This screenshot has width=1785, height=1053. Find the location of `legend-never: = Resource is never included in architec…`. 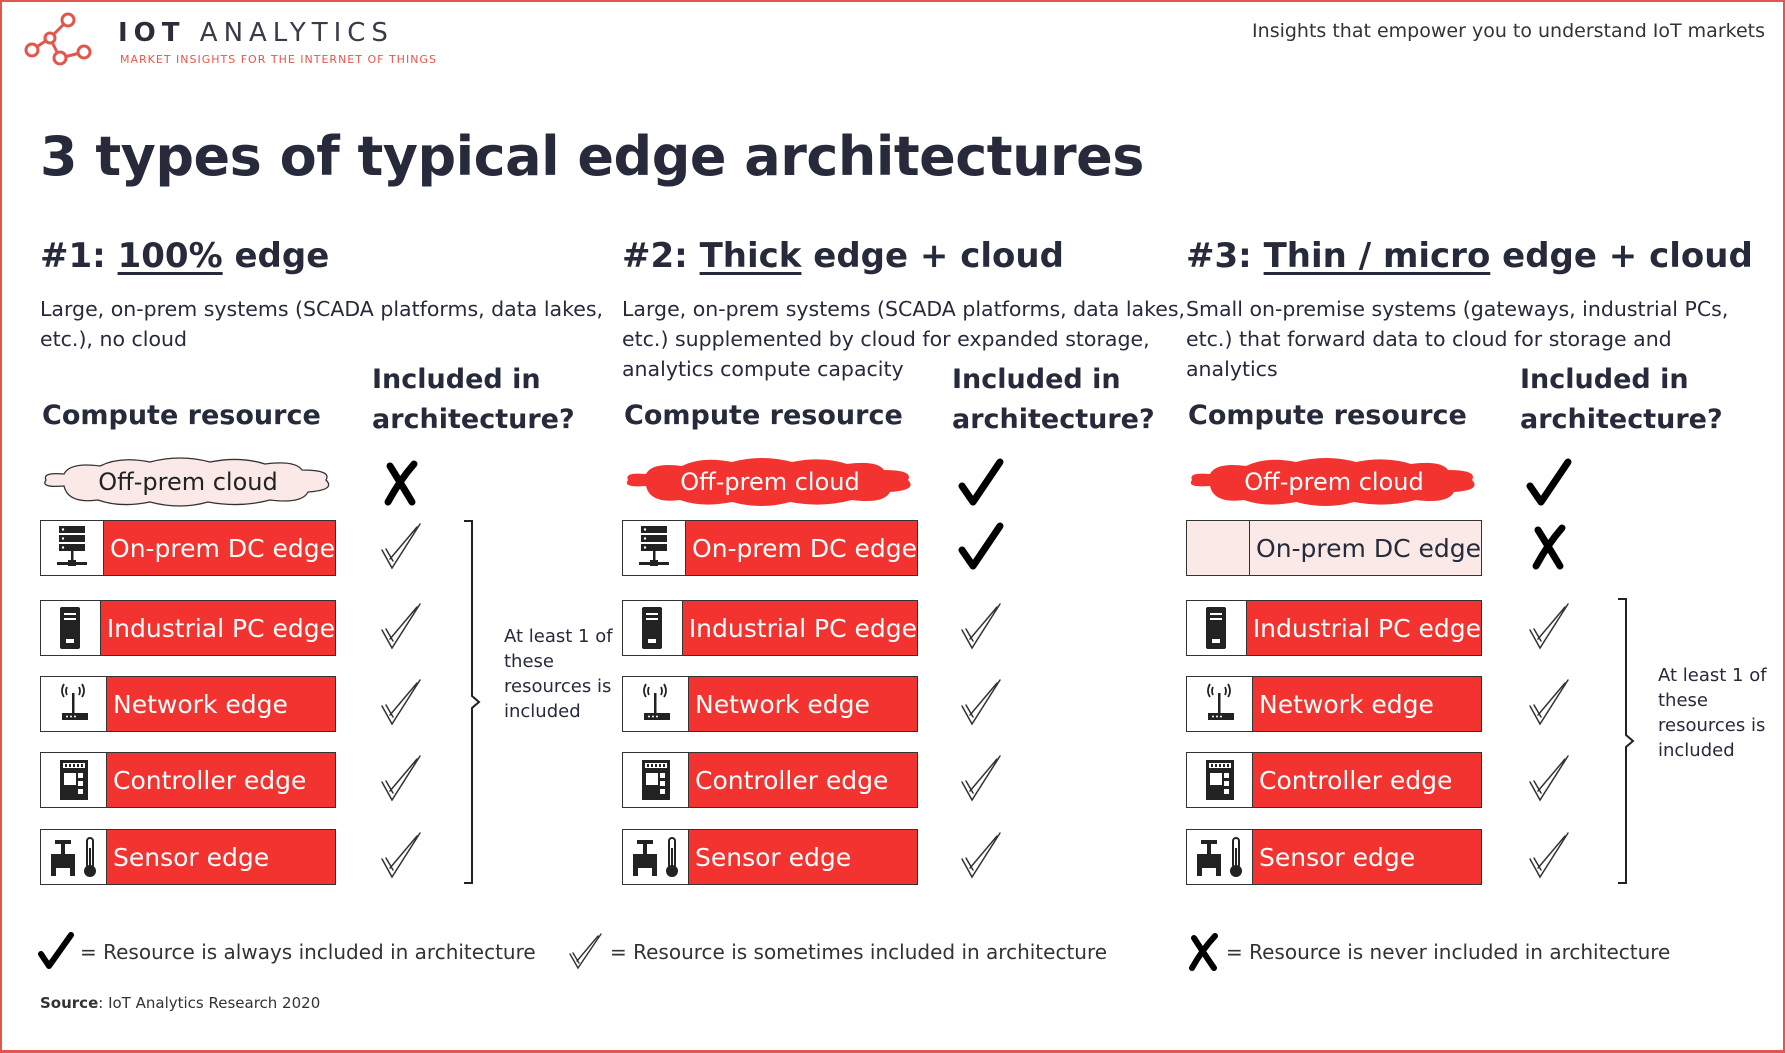

legend-never: = Resource is never included in architec… is located at coordinates (1429, 952).